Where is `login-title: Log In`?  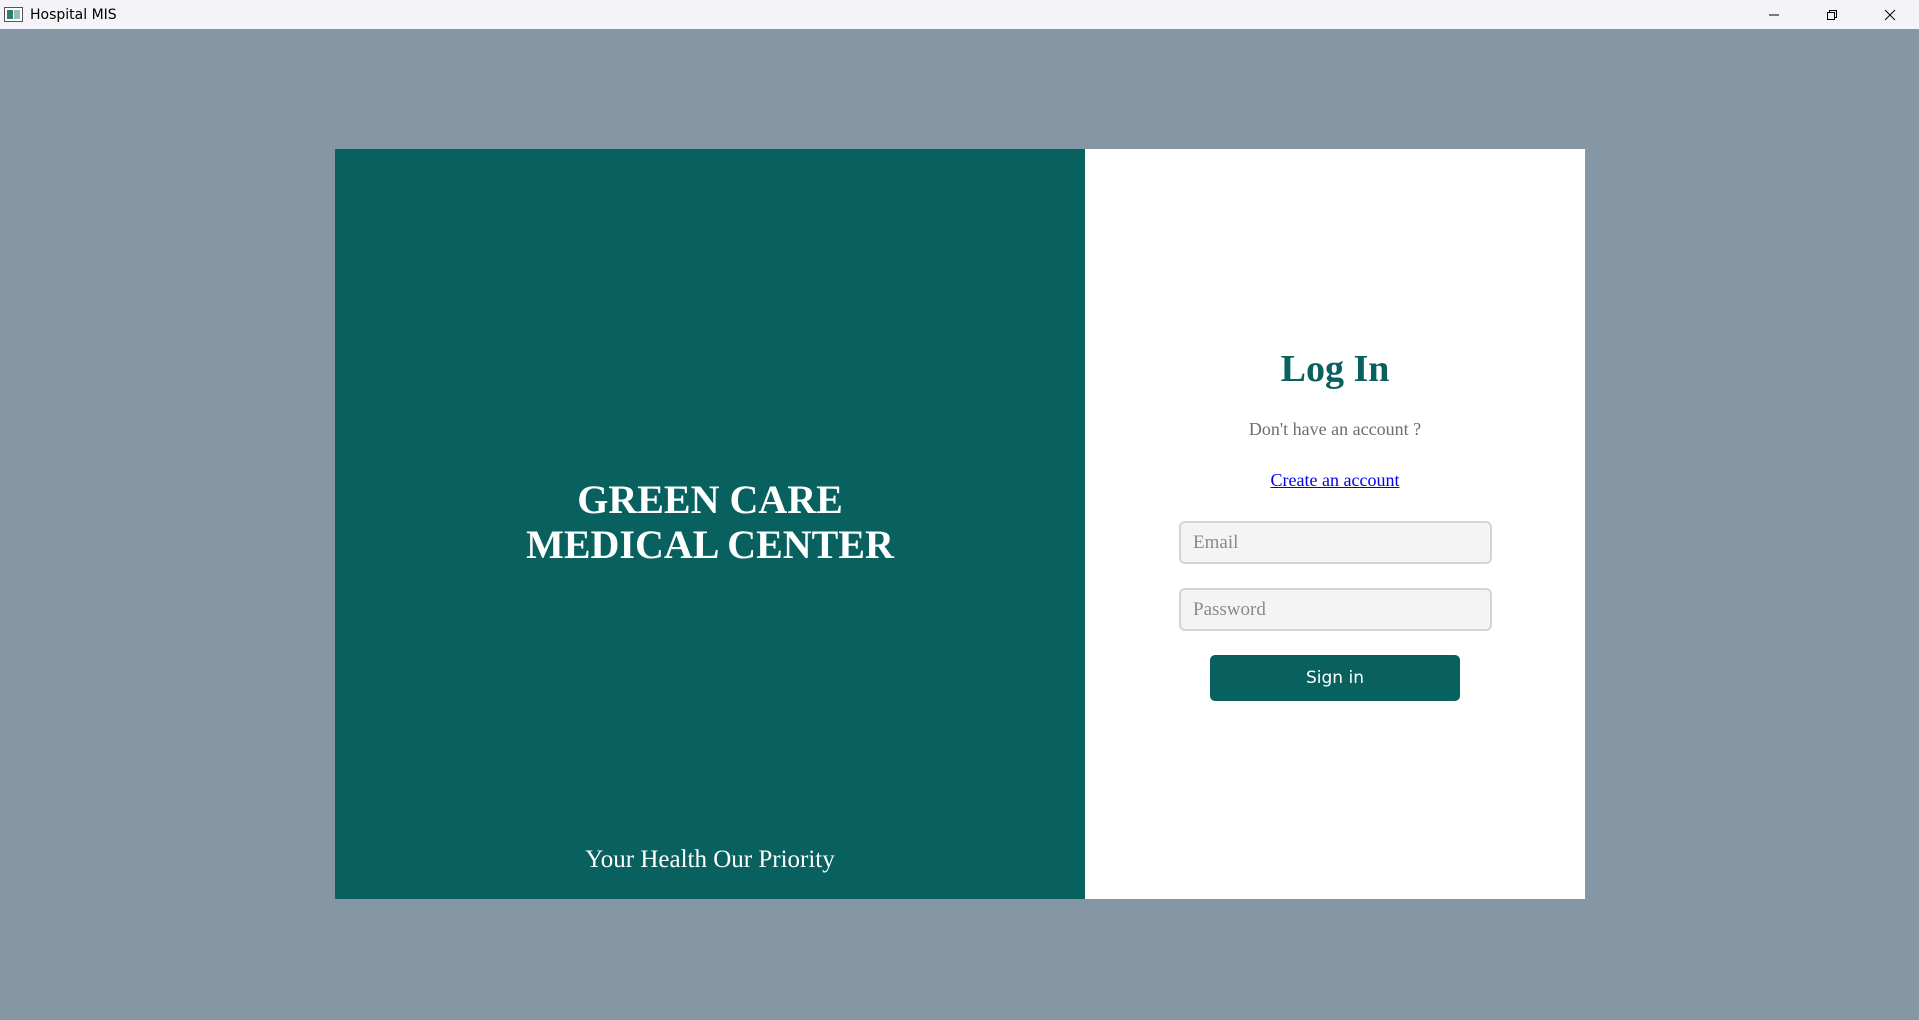 login-title: Log In is located at coordinates (1335, 369).